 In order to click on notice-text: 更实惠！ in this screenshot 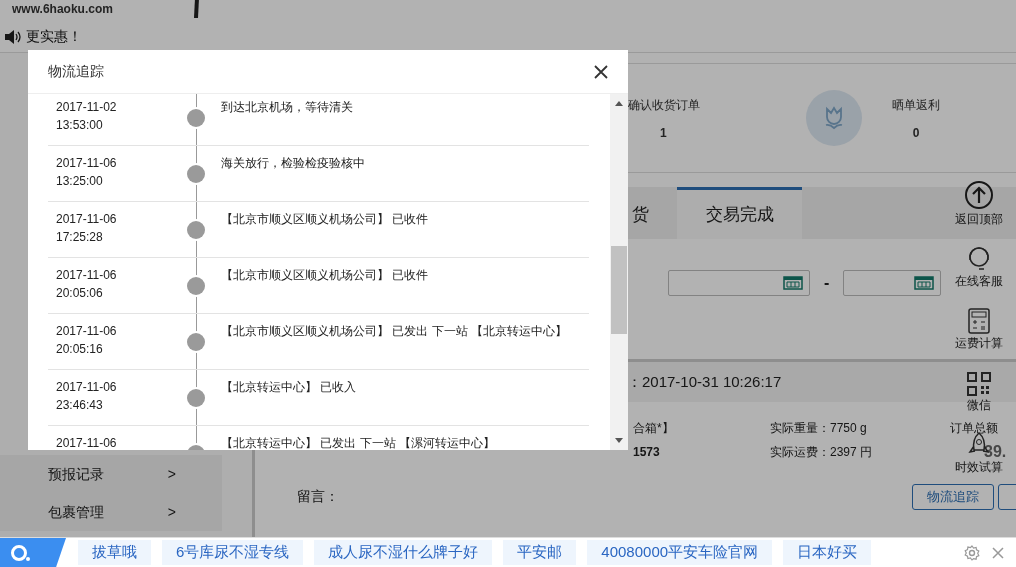, I will do `click(54, 37)`.